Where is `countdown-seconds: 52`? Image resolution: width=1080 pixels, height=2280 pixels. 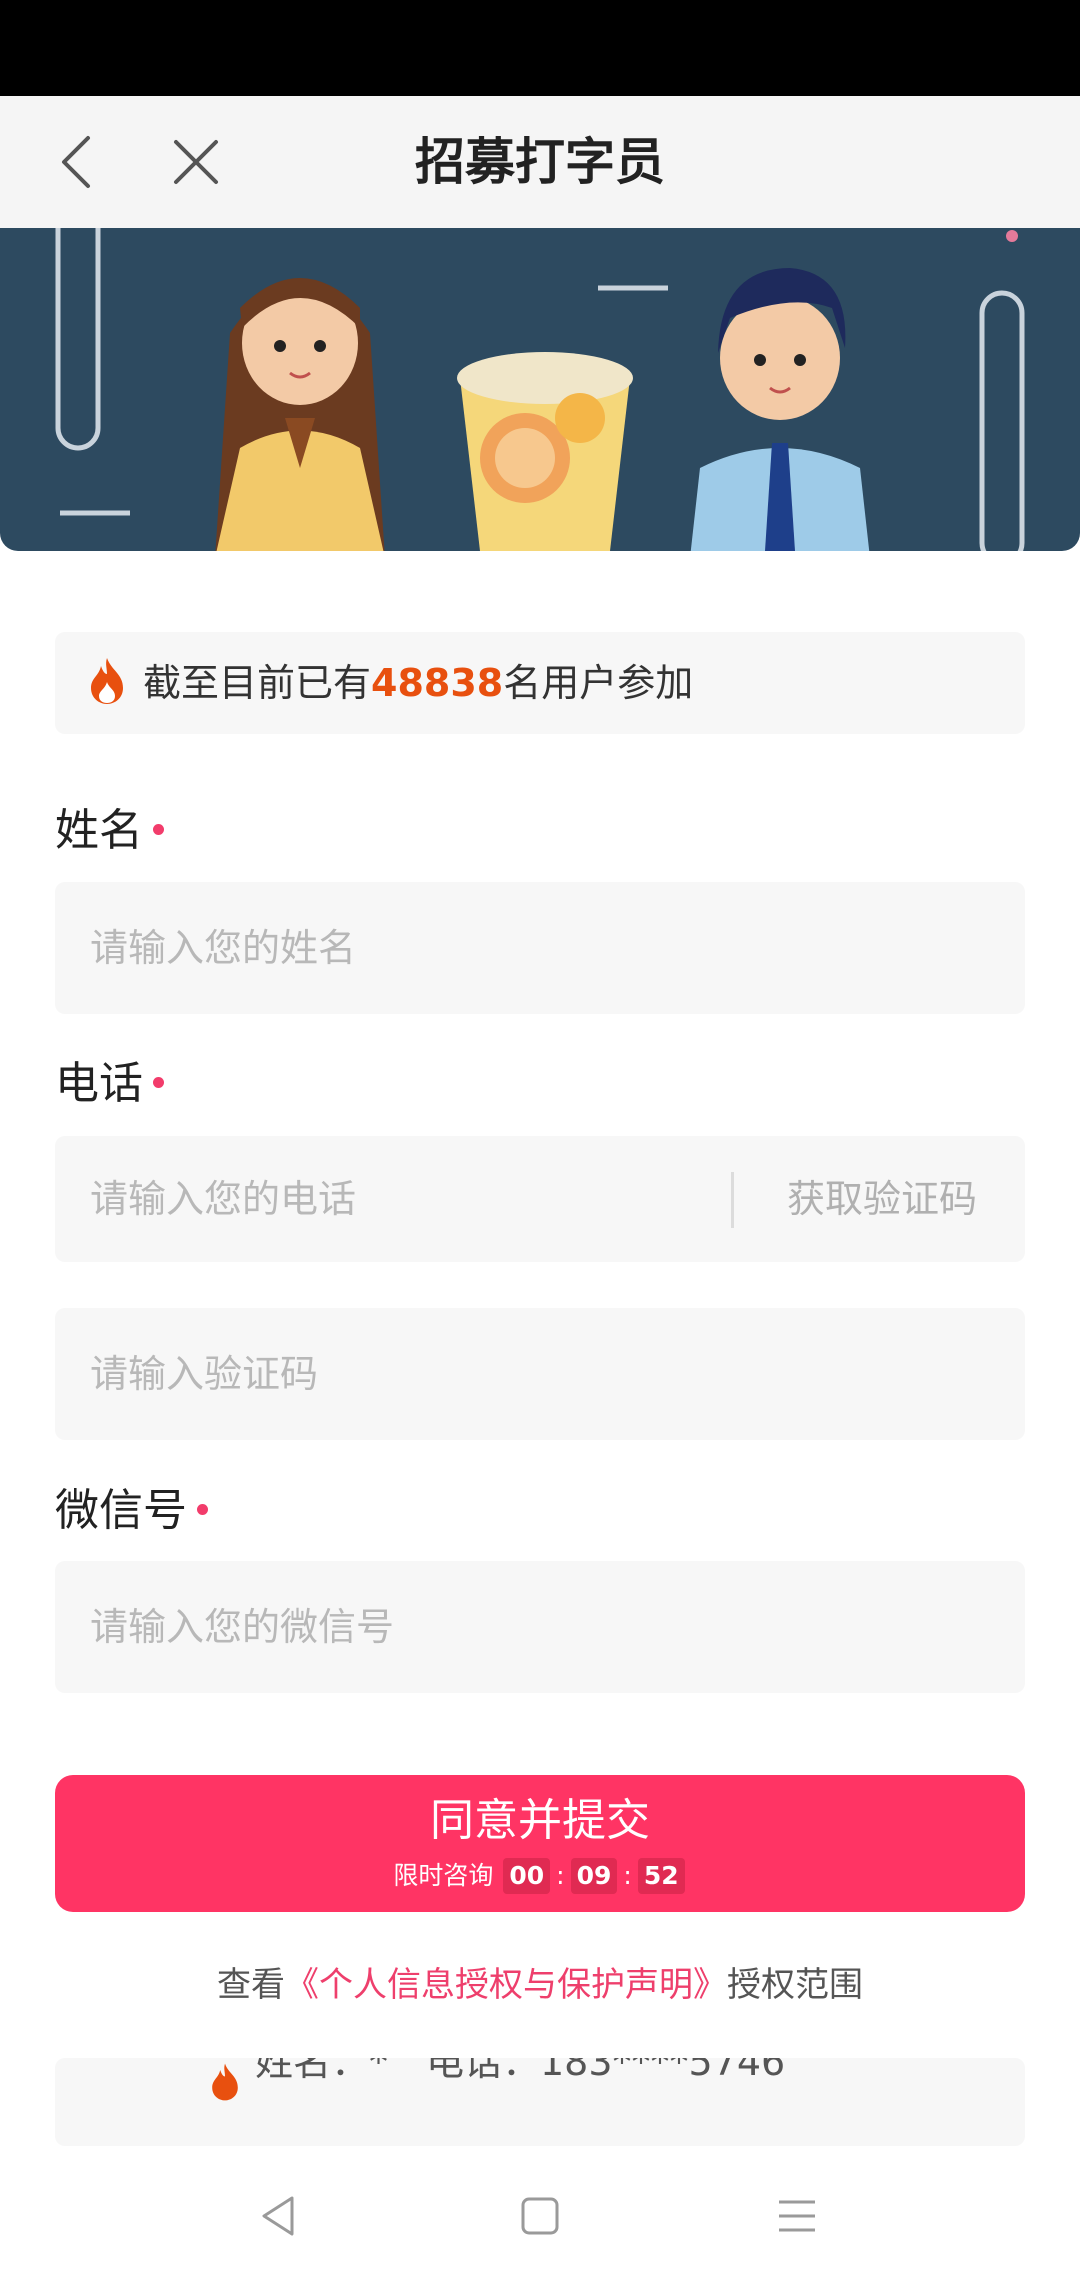 countdown-seconds: 52 is located at coordinates (661, 1876).